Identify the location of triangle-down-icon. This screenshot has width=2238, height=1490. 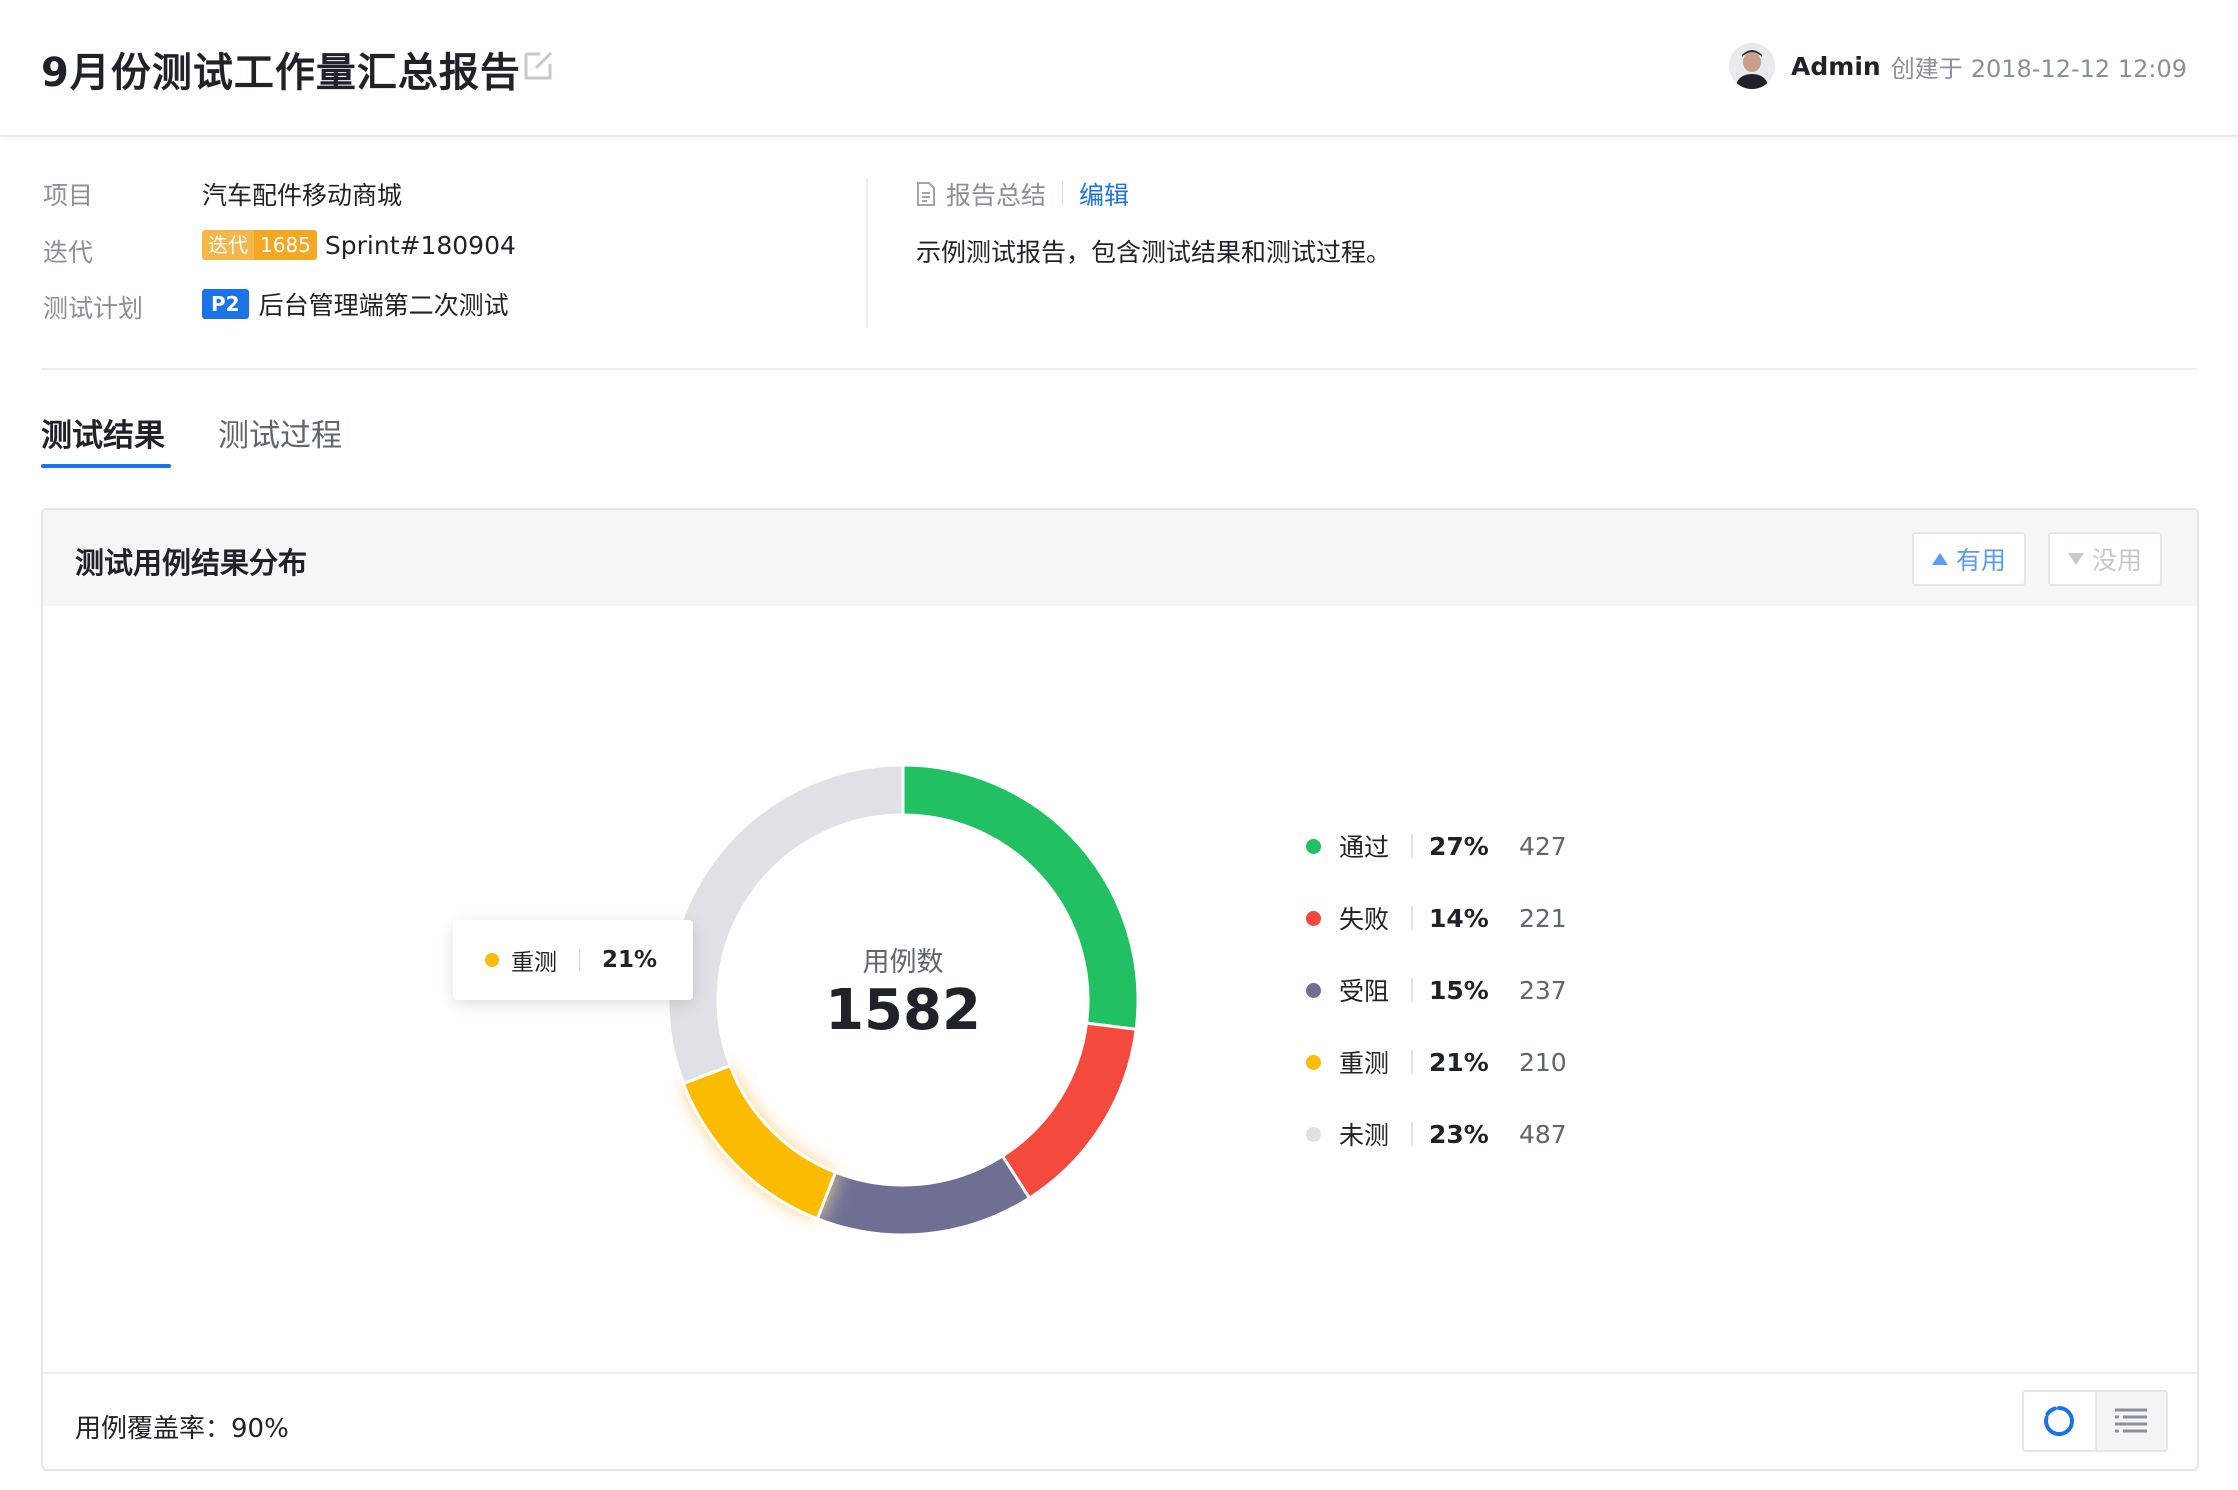
(2076, 559).